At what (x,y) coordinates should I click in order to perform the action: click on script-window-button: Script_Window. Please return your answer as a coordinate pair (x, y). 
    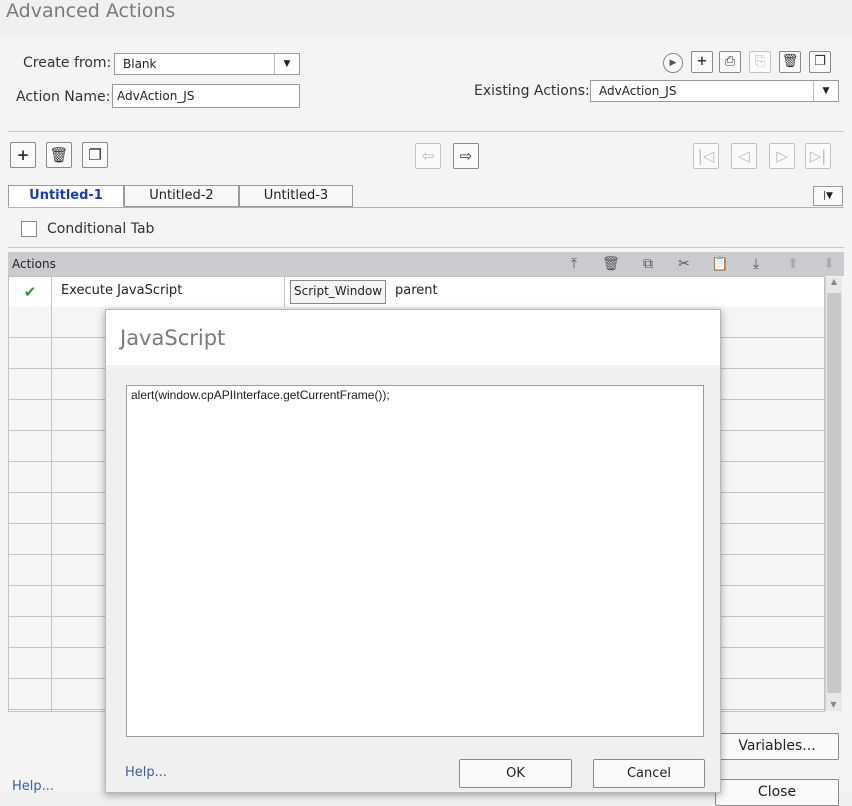
    Looking at the image, I should click on (338, 292).